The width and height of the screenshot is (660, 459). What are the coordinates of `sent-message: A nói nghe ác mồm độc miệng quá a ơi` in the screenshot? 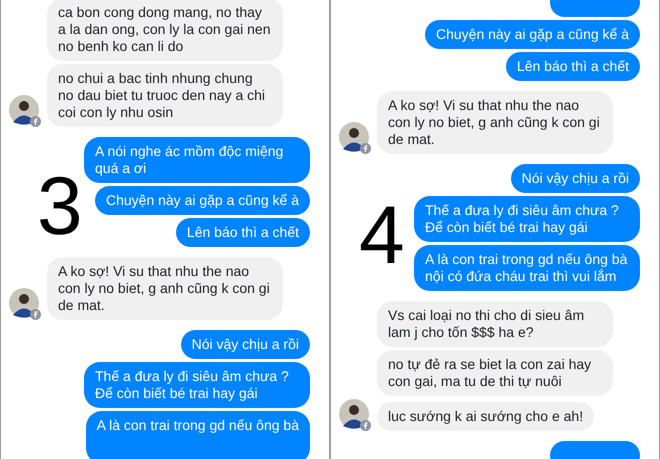 It's located at (197, 160).